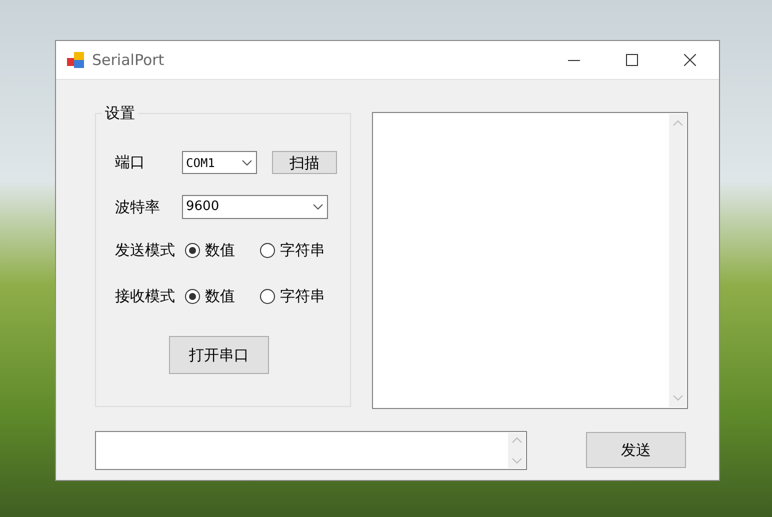 The height and width of the screenshot is (517, 772). I want to click on window-title: SerialPort, so click(128, 60).